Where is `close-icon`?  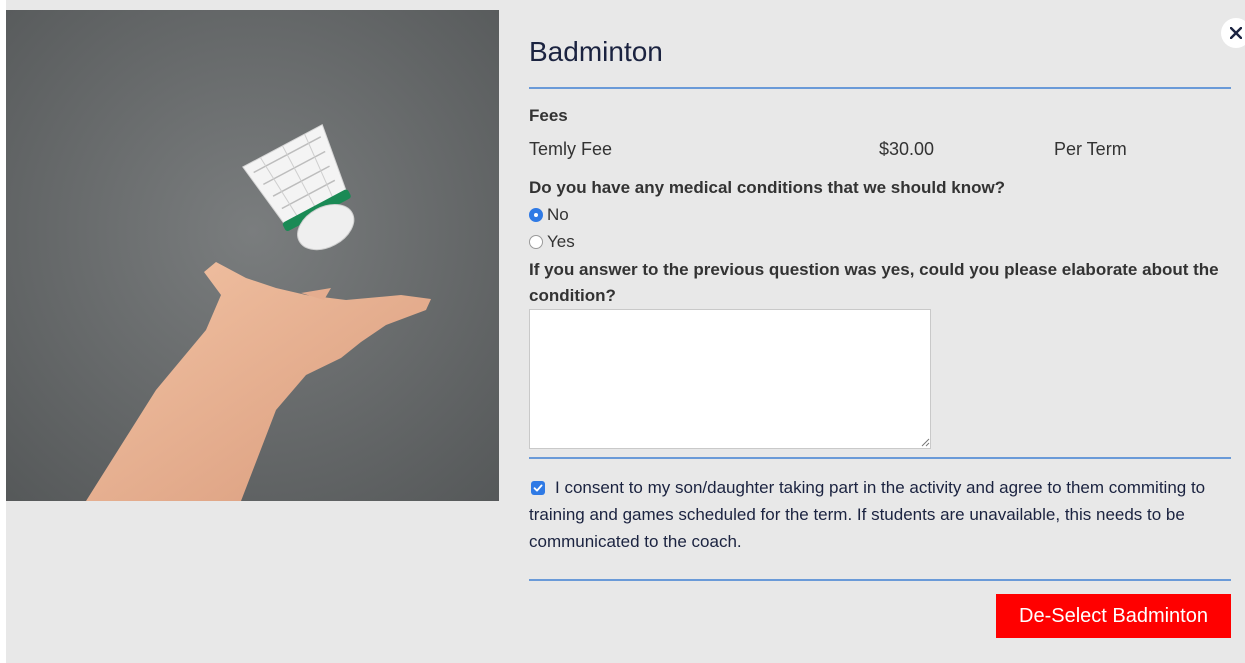
close-icon is located at coordinates (1236, 33).